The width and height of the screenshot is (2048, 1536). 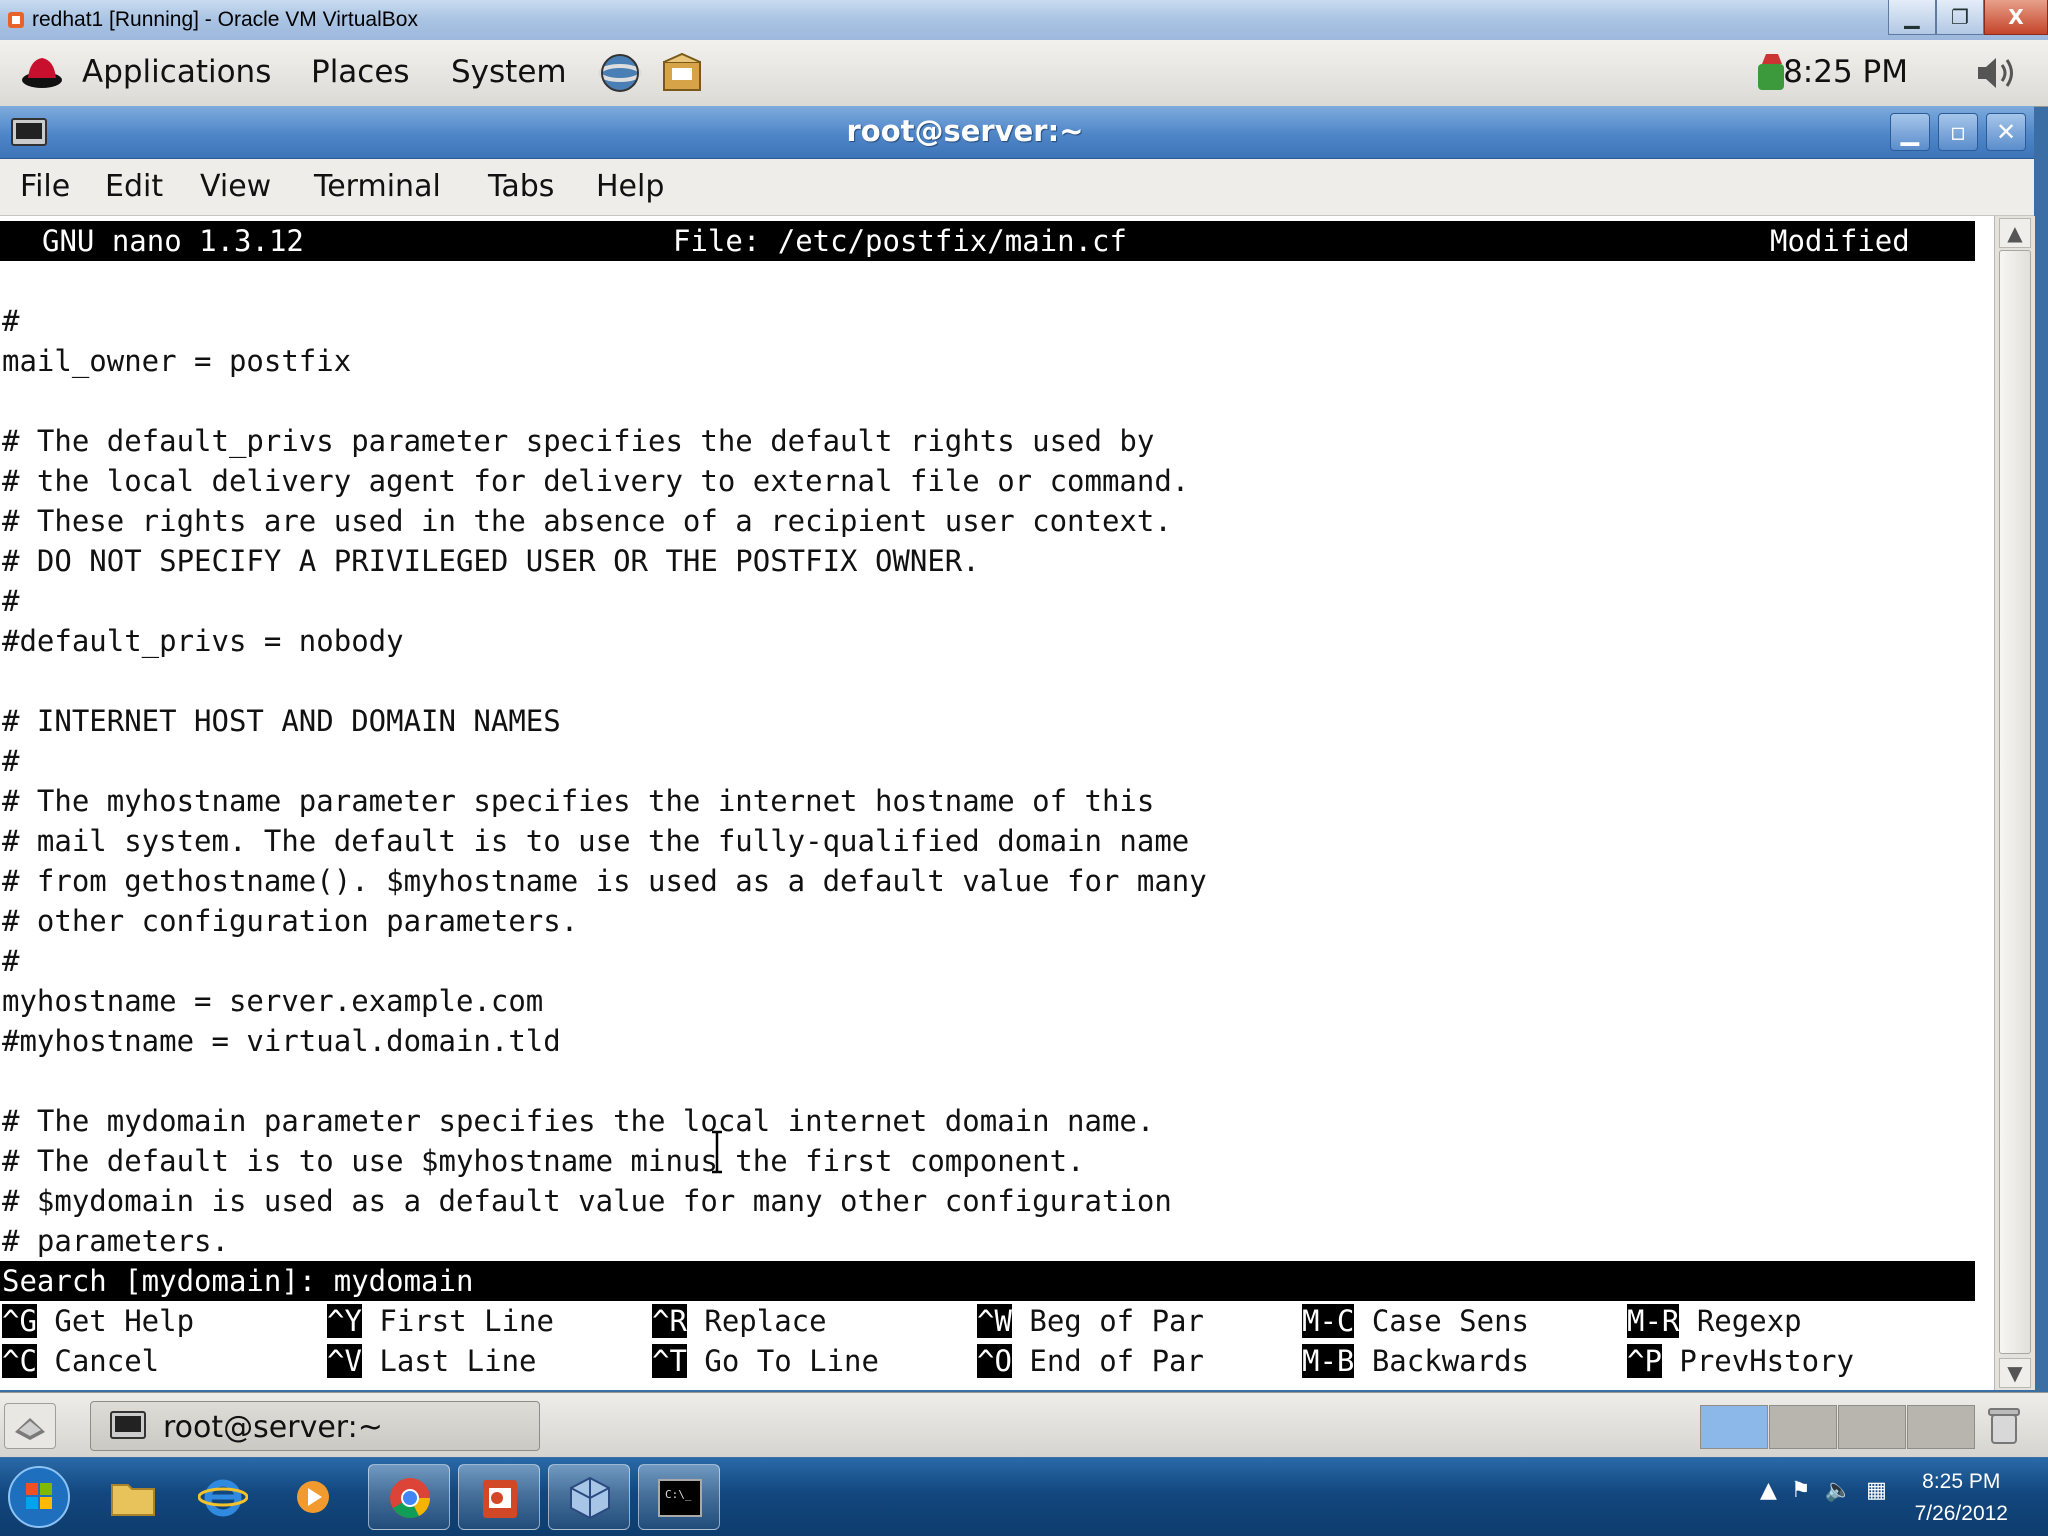 I want to click on shortcut-item: M-R Regexp, so click(x=1714, y=1321).